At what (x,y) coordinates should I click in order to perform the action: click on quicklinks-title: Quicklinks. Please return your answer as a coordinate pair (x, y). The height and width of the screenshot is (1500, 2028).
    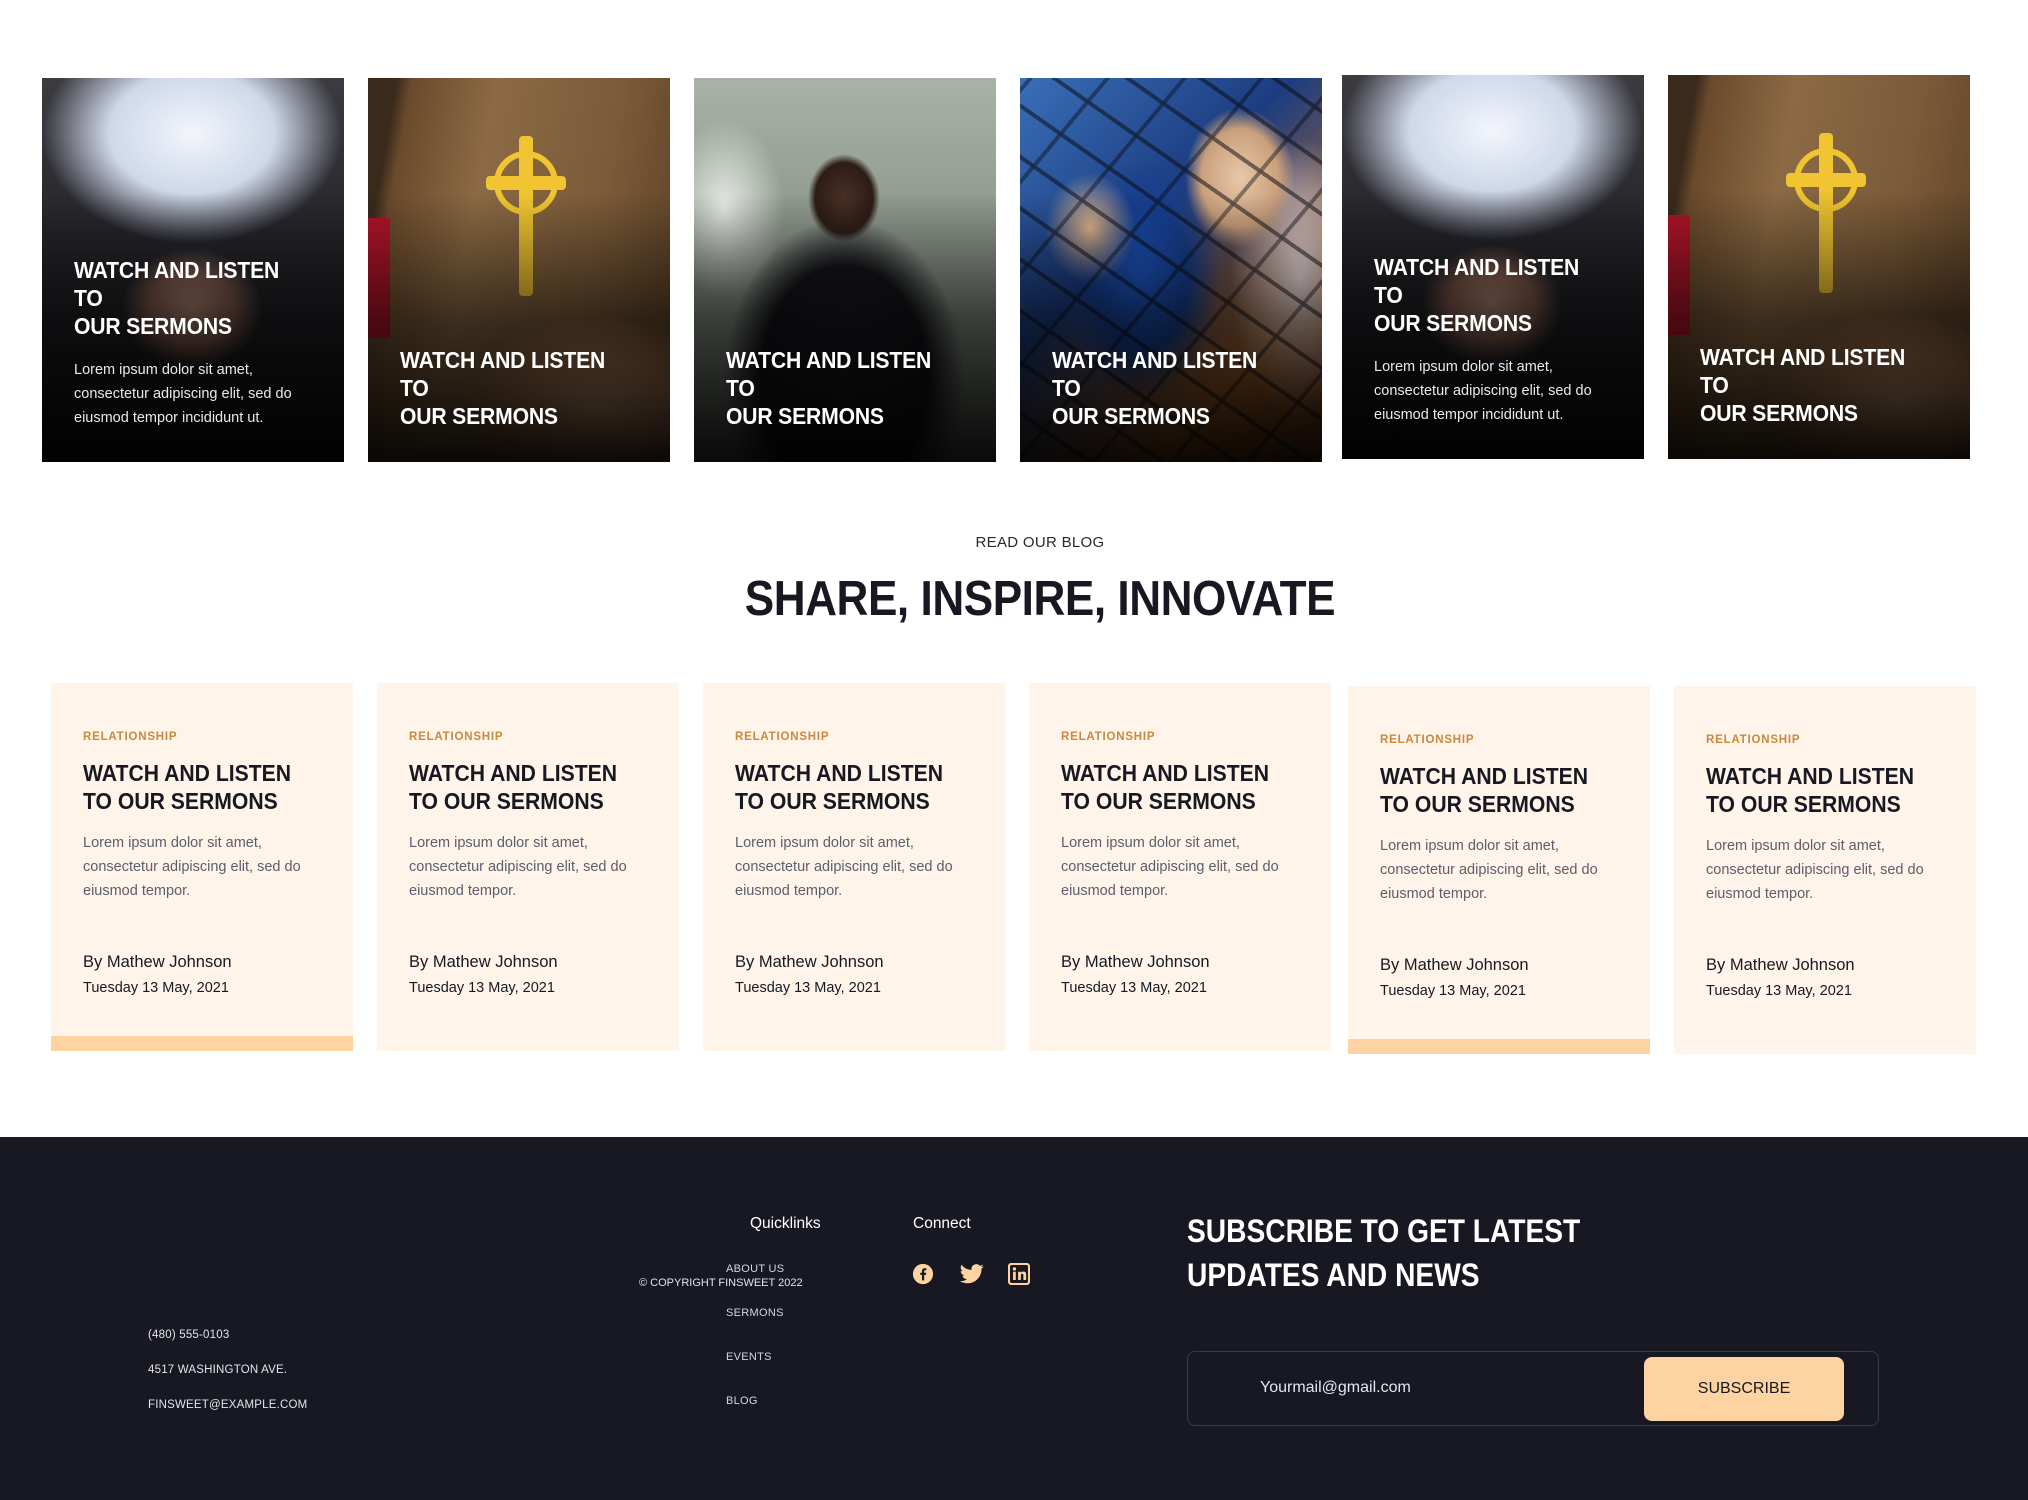
    Looking at the image, I should click on (785, 1223).